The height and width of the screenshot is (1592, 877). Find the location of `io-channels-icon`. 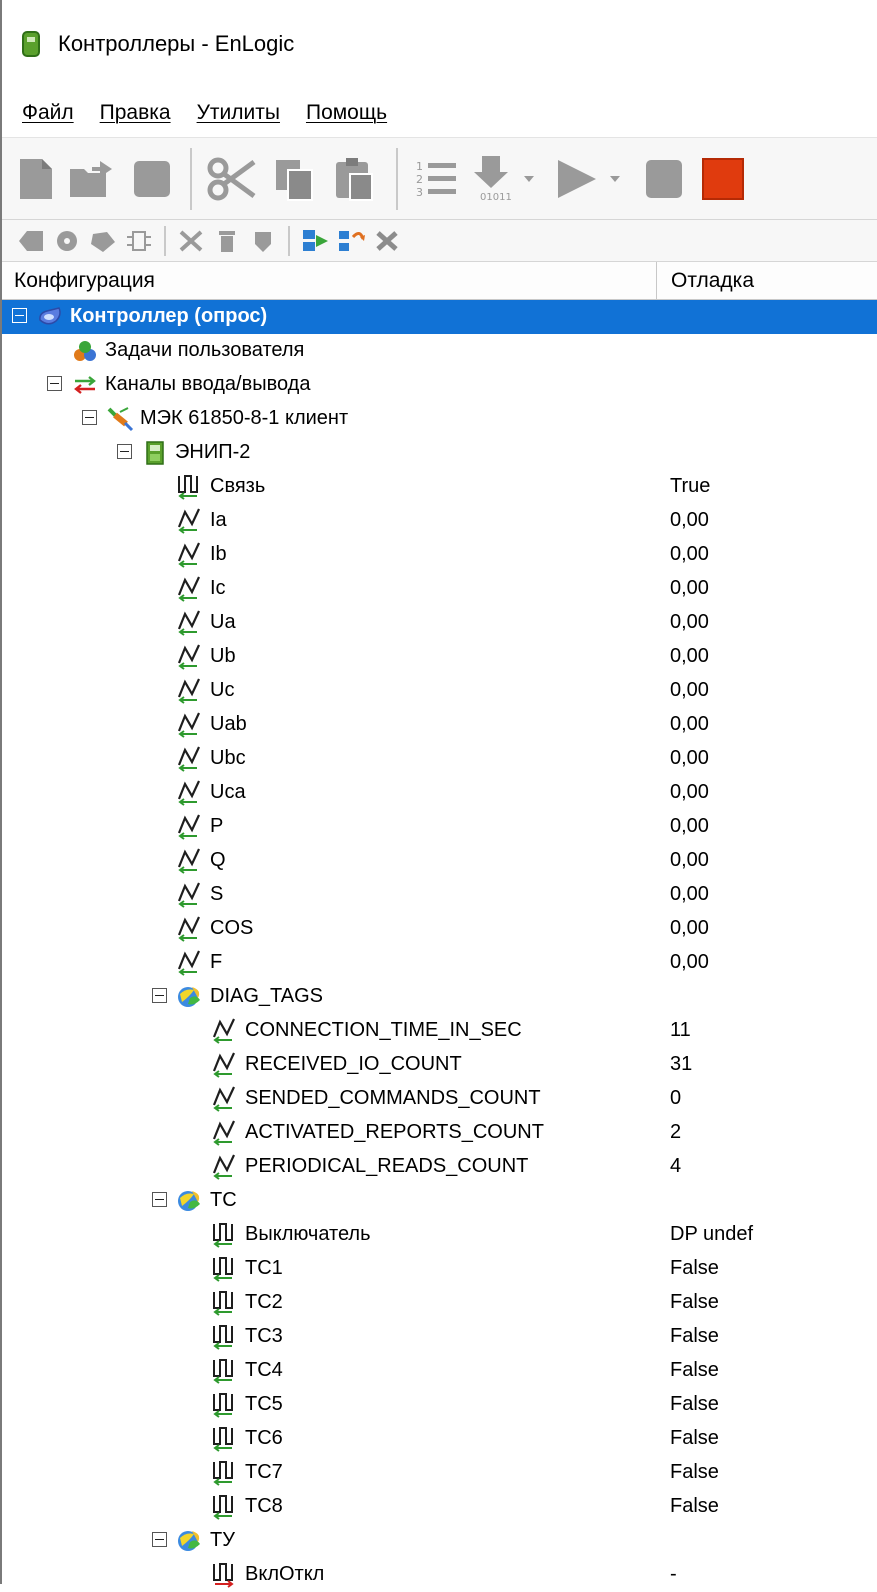

io-channels-icon is located at coordinates (85, 385).